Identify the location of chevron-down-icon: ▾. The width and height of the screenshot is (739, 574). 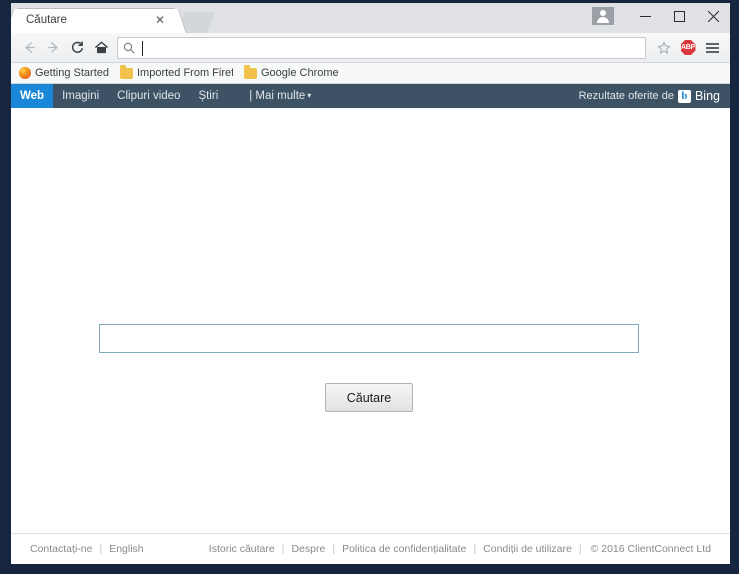
(309, 95).